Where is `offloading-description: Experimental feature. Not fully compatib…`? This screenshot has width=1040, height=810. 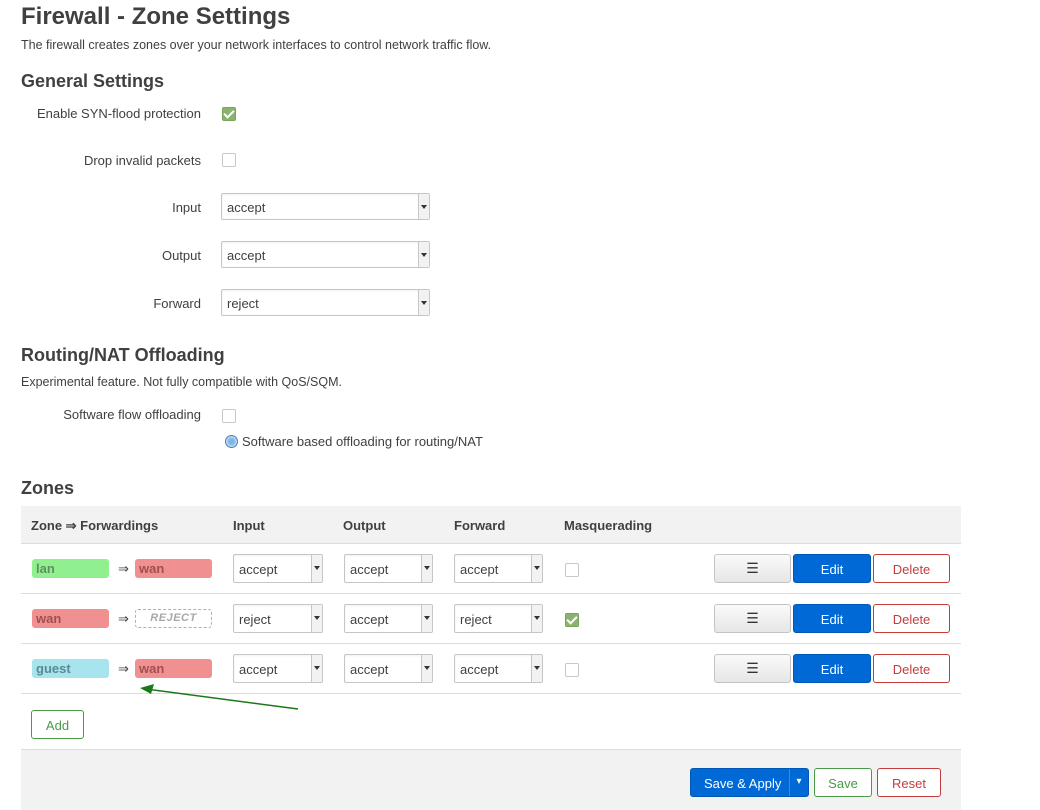 offloading-description: Experimental feature. Not fully compatib… is located at coordinates (181, 382).